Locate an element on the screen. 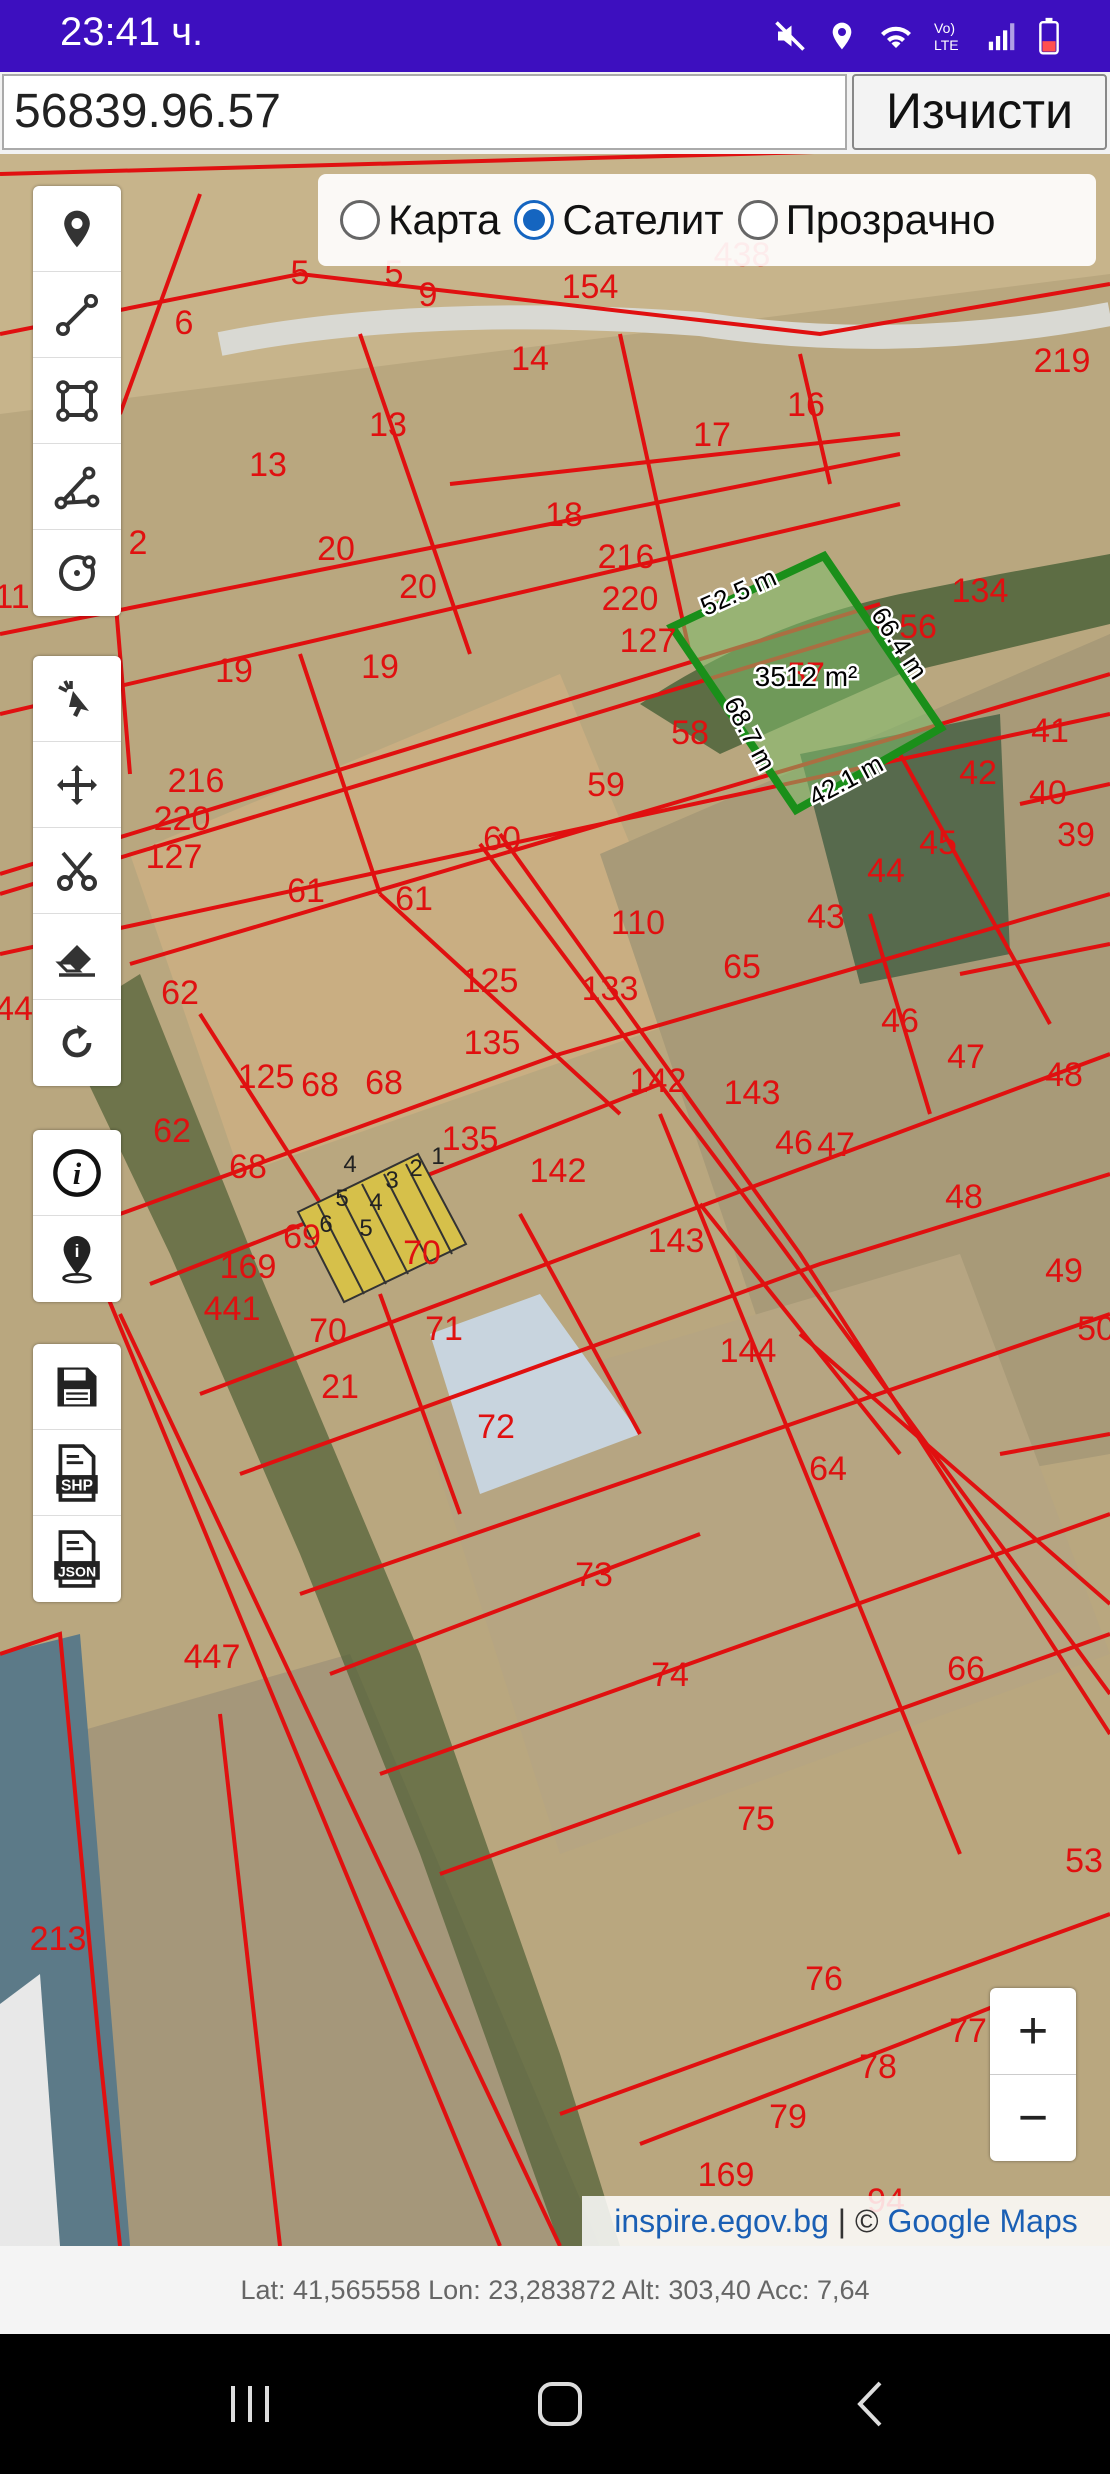 Image resolution: width=1110 pixels, height=2474 pixels. svg-text: 43 is located at coordinates (826, 917).